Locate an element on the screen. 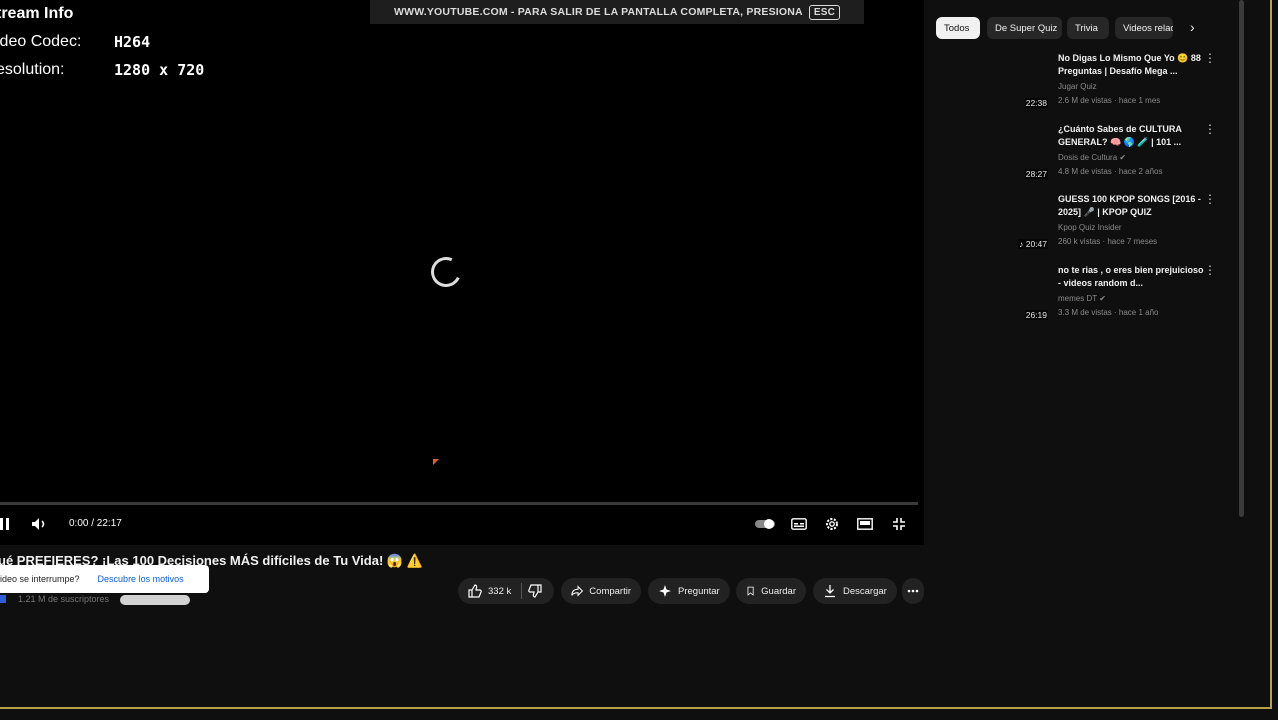  loading-spinner-icon is located at coordinates (446, 272).